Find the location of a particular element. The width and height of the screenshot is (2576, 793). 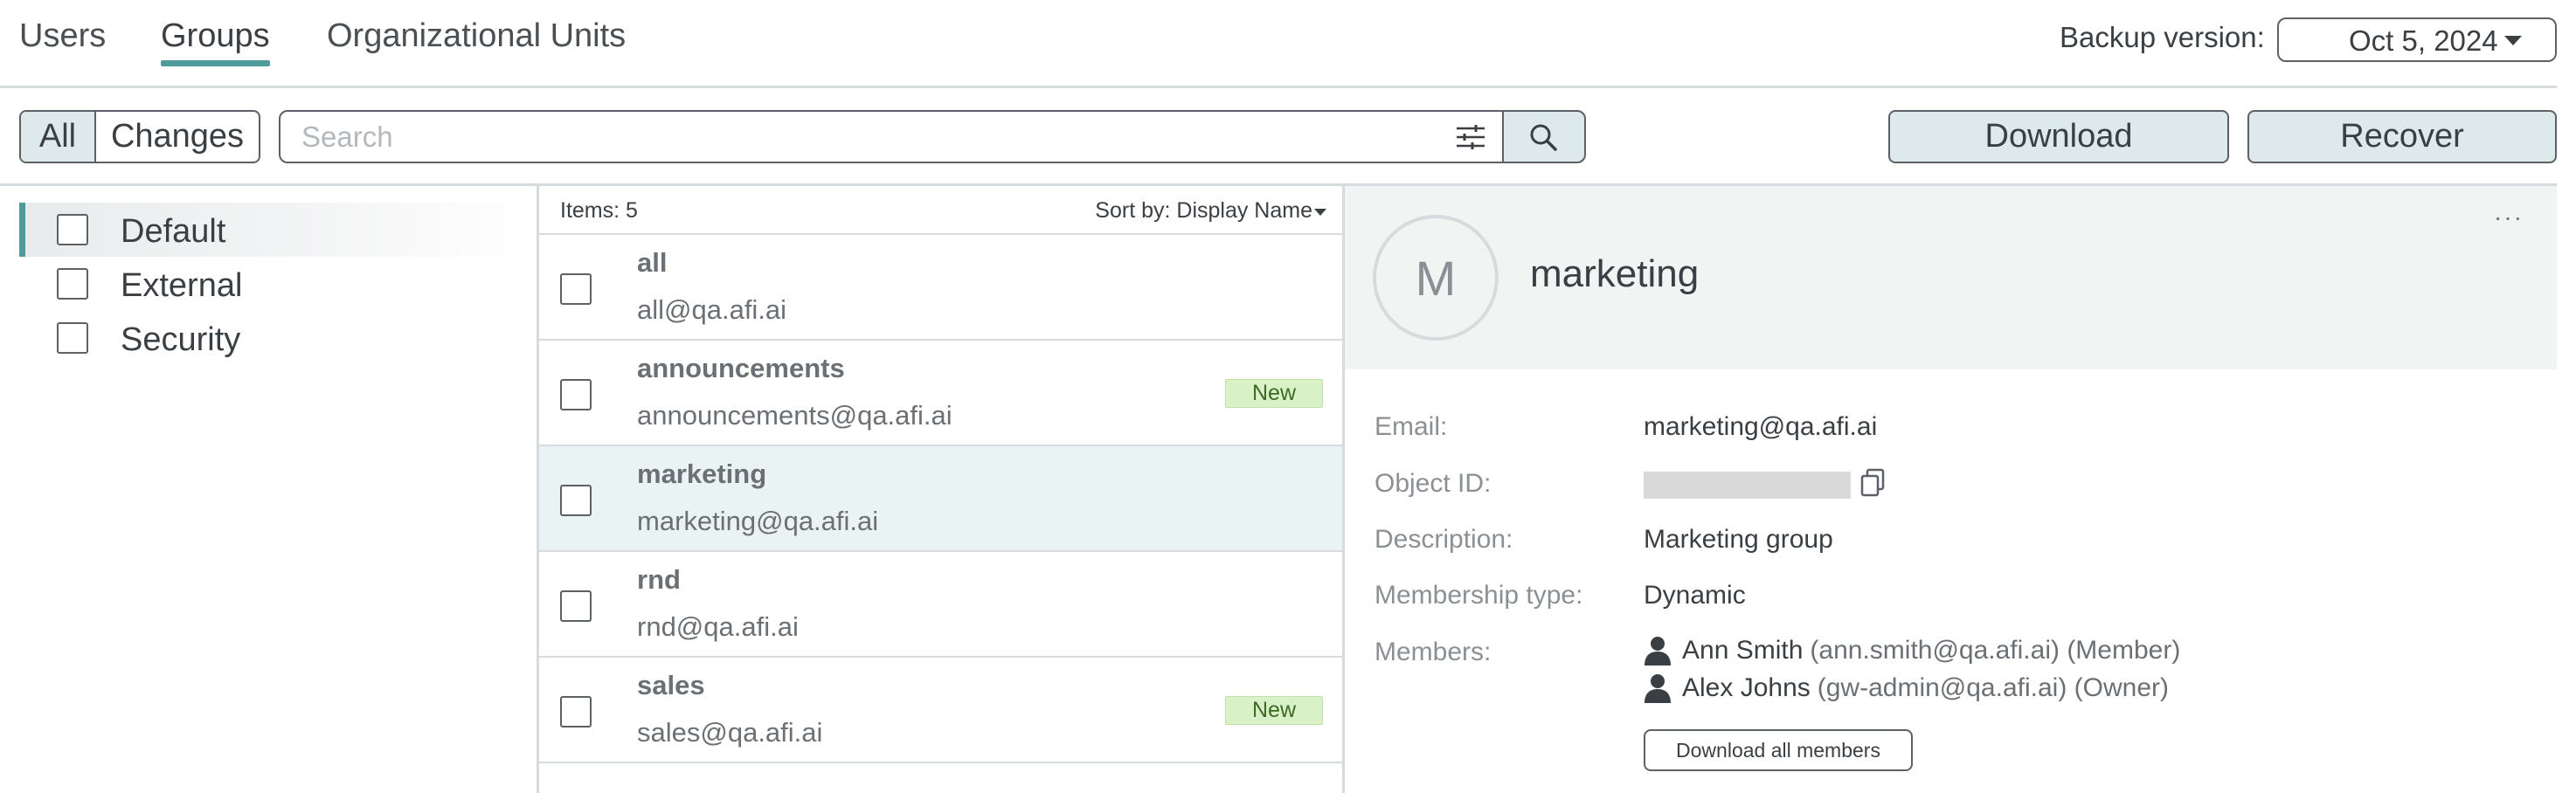

group-type-label: External is located at coordinates (182, 285).